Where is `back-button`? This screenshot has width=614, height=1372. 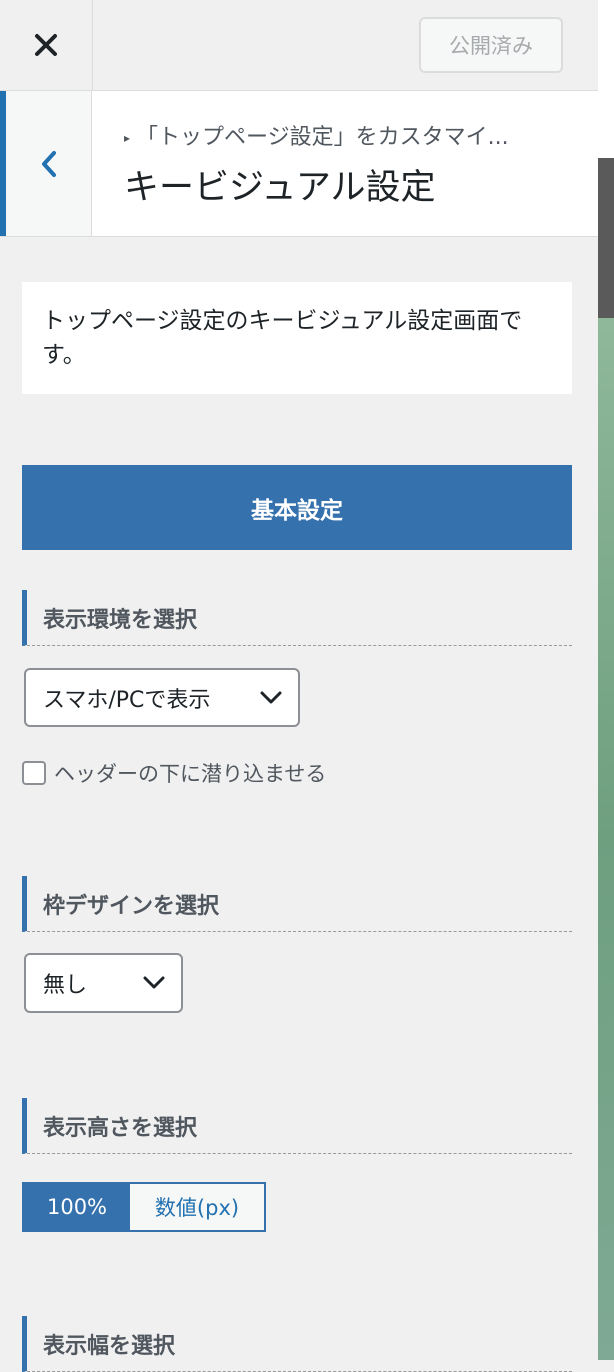
back-button is located at coordinates (46, 163).